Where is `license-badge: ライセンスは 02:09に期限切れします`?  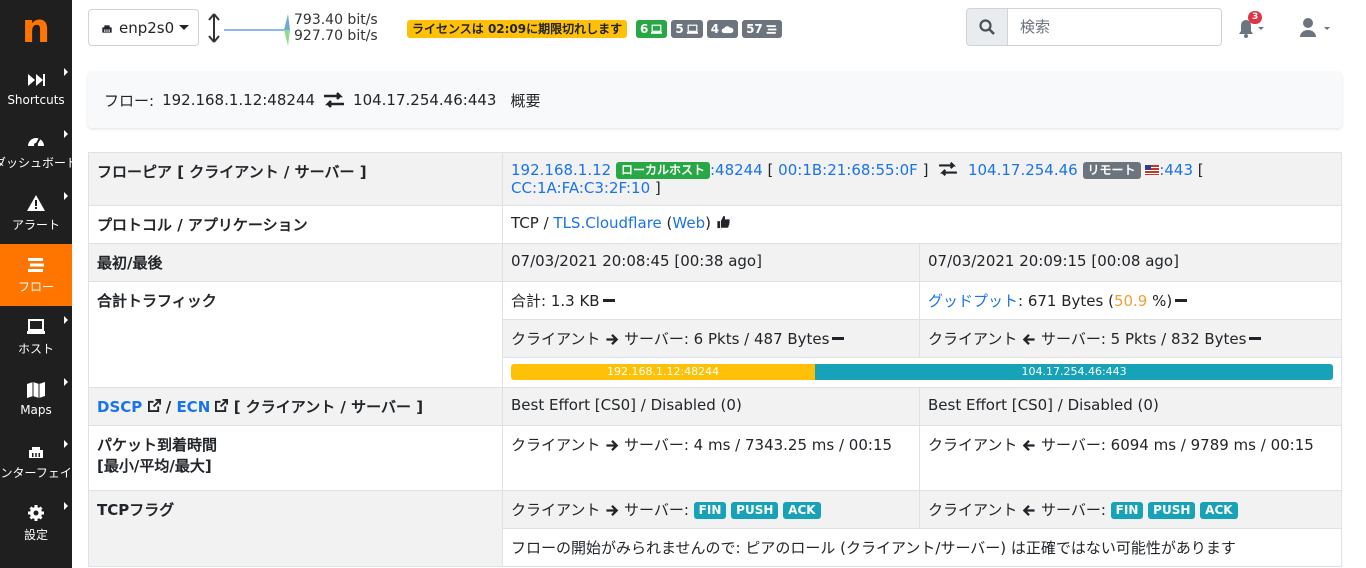
license-badge: ライセンスは 02:09に期限切れします is located at coordinates (517, 29).